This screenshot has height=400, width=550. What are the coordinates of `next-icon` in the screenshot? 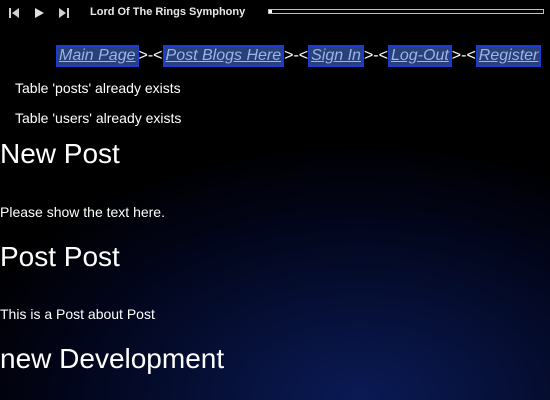 It's located at (65, 13).